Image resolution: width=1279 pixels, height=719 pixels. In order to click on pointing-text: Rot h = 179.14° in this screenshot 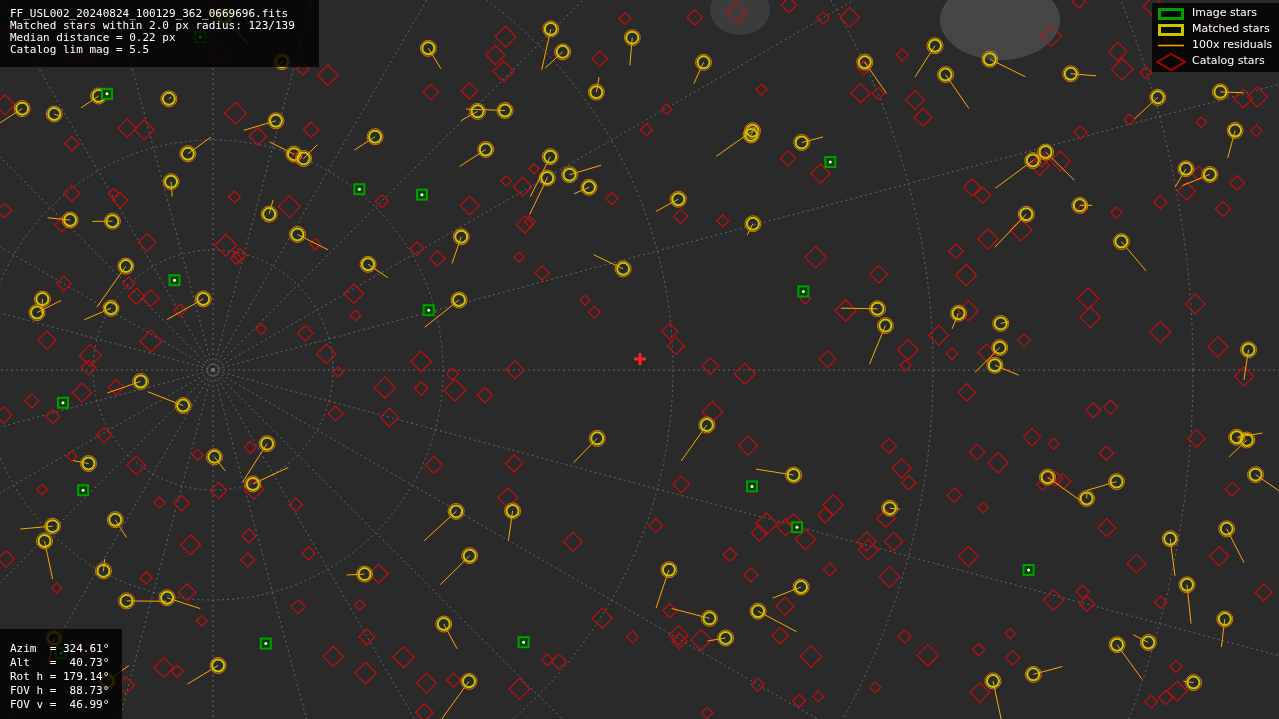, I will do `click(60, 677)`.